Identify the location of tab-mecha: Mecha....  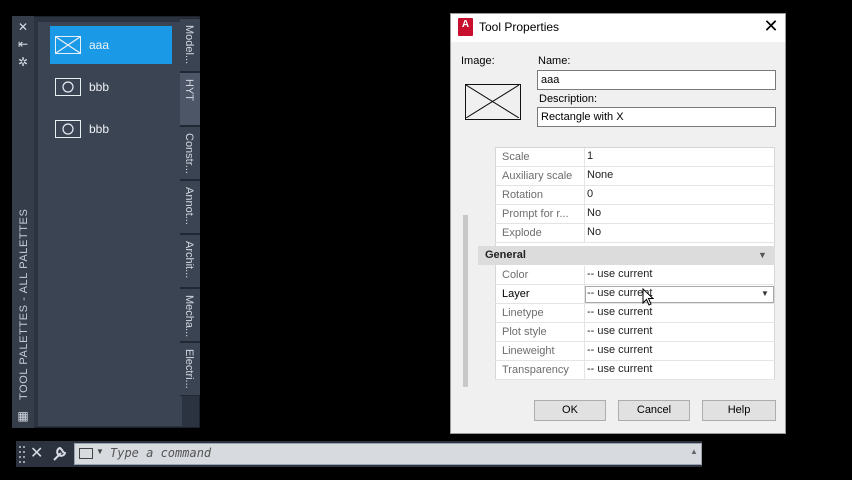
(190, 315).